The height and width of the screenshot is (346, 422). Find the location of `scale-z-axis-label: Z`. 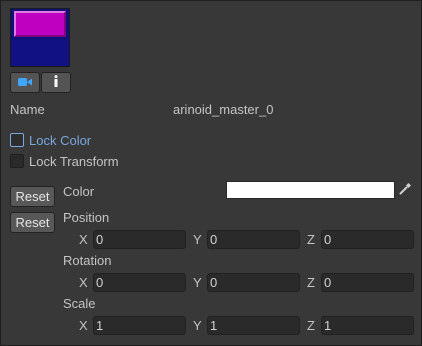

scale-z-axis-label: Z is located at coordinates (311, 325).